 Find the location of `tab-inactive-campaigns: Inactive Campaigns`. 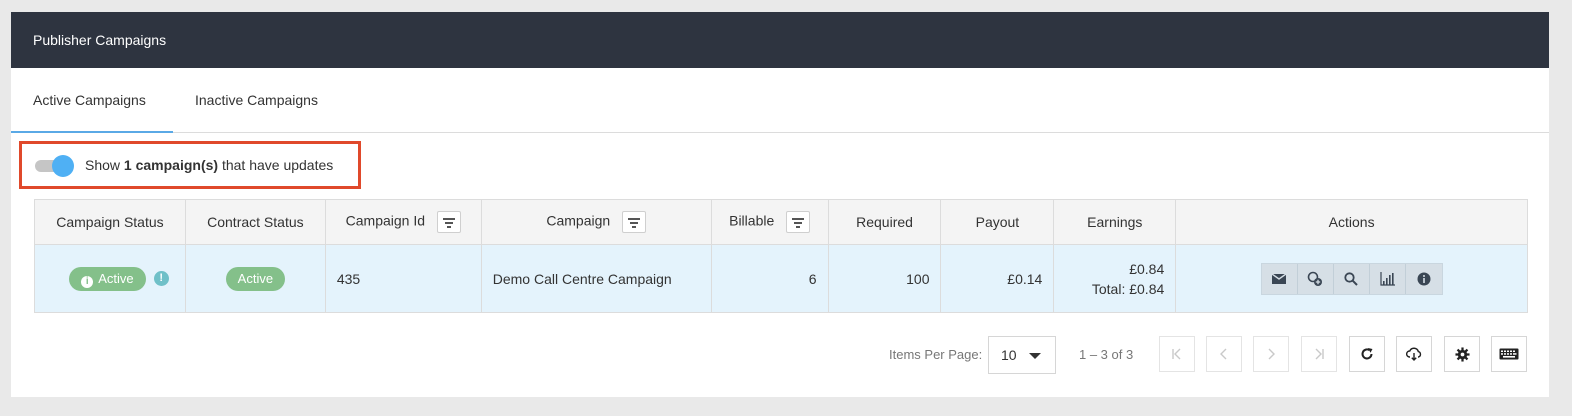

tab-inactive-campaigns: Inactive Campaigns is located at coordinates (256, 100).